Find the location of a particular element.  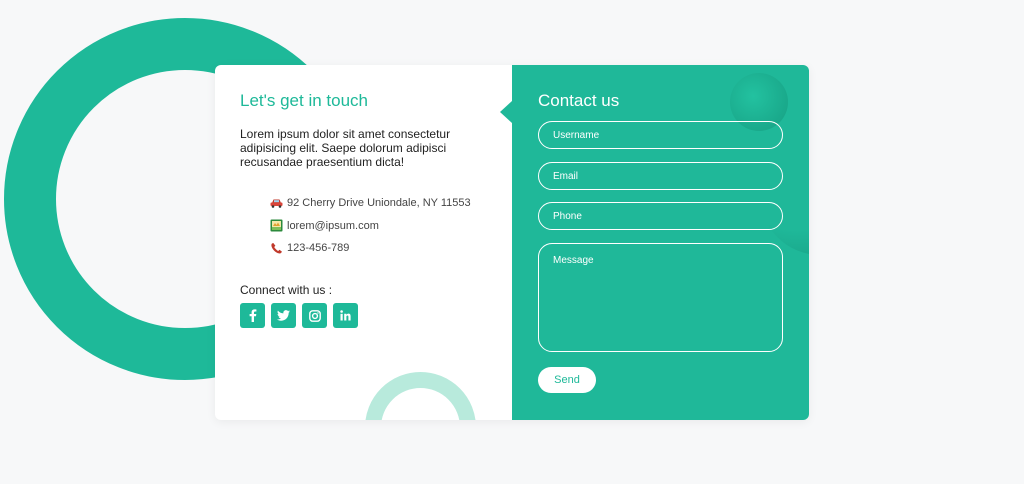

connect-label: Connect with us : is located at coordinates (286, 290).